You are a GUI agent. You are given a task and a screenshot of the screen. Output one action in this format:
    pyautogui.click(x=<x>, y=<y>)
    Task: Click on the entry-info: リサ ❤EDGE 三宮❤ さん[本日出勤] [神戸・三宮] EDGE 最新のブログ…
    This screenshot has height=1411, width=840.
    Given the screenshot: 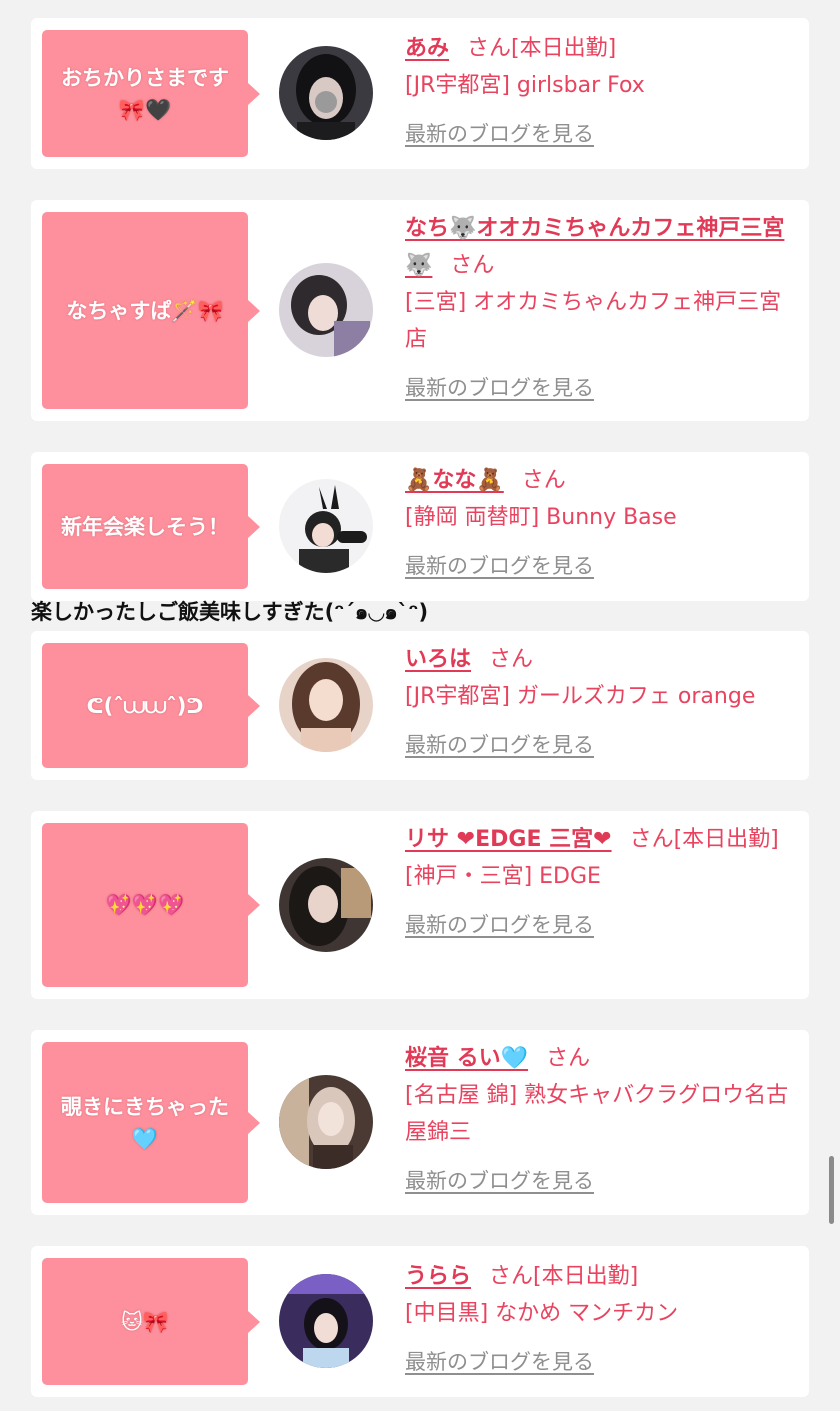 What is the action you would take?
    pyautogui.click(x=601, y=882)
    